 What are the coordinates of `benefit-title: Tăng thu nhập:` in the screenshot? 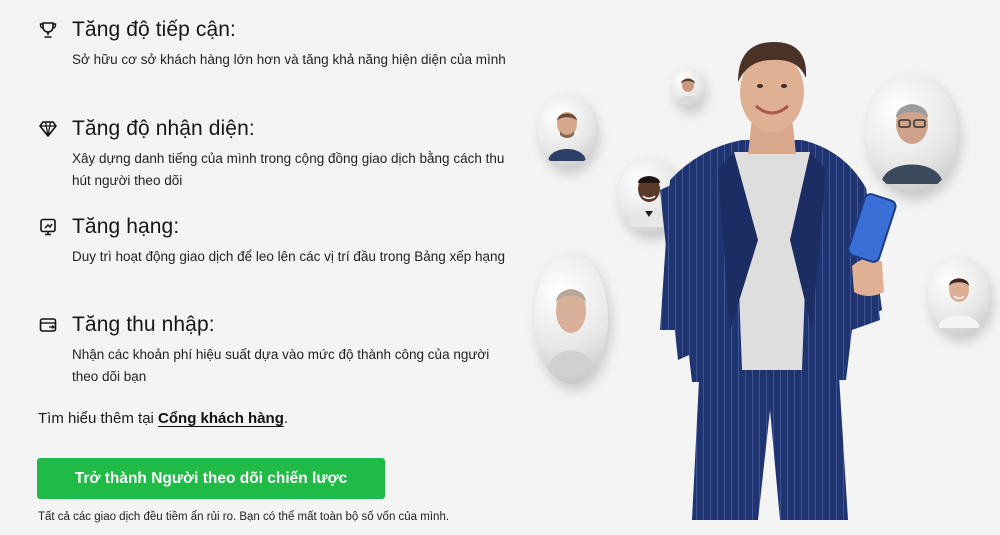 It's located at (143, 324).